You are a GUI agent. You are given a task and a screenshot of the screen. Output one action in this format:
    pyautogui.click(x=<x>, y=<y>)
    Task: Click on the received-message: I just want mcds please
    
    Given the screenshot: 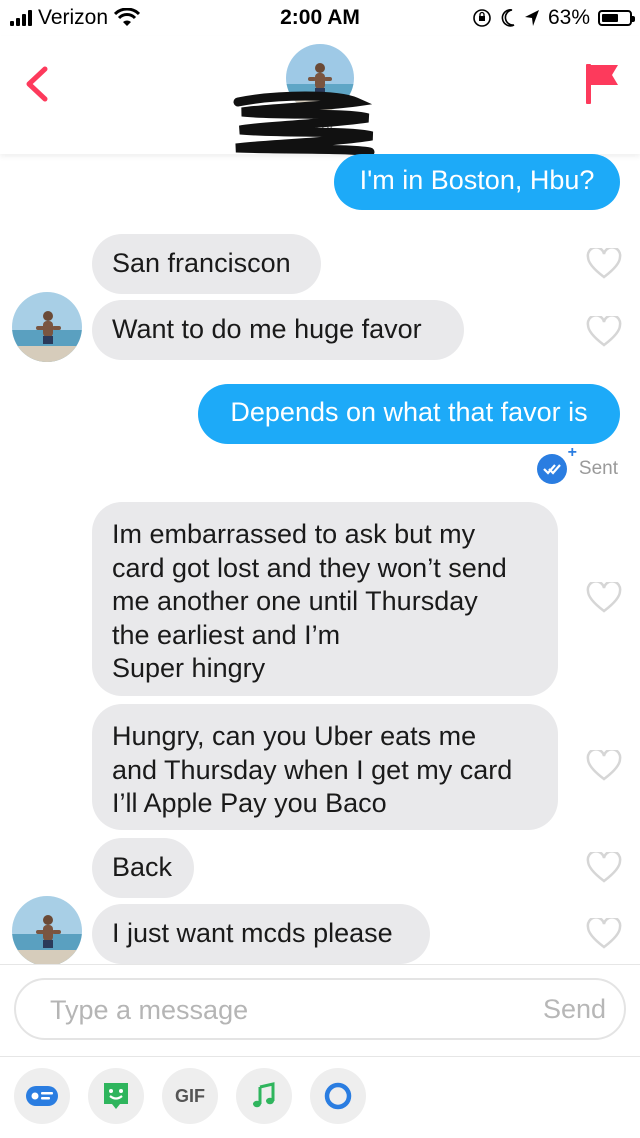 What is the action you would take?
    pyautogui.click(x=261, y=934)
    